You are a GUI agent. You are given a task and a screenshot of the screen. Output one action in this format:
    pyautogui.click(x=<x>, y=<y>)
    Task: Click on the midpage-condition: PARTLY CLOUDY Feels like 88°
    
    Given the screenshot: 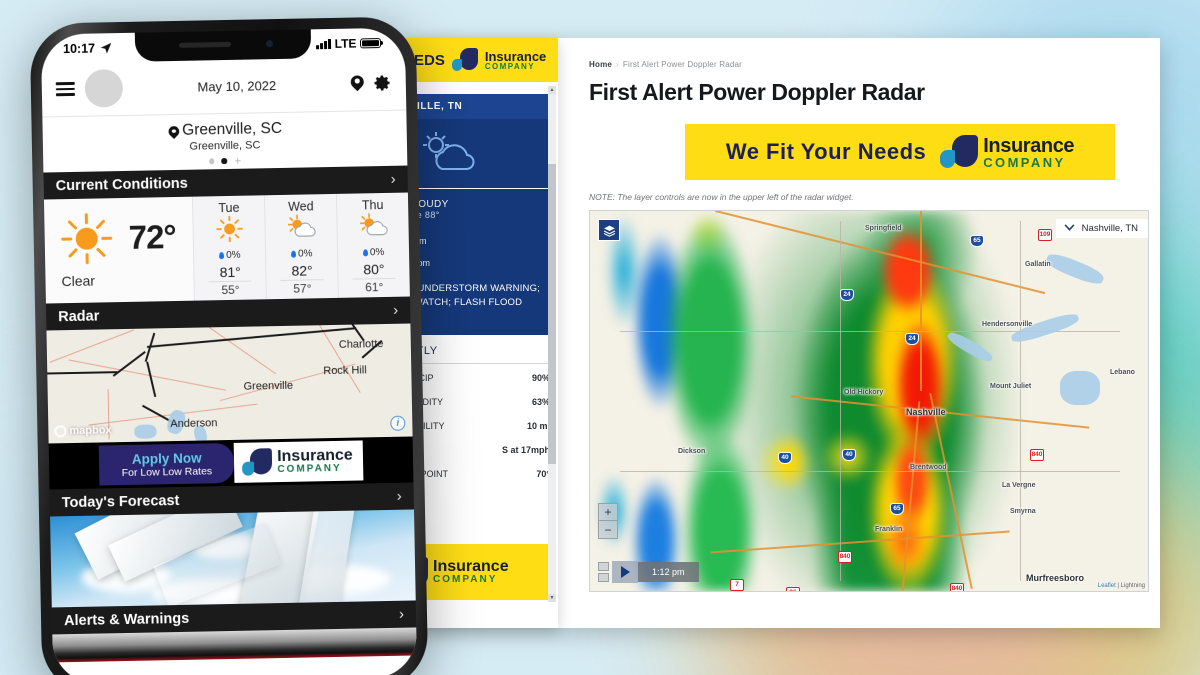 What is the action you would take?
    pyautogui.click(x=475, y=209)
    